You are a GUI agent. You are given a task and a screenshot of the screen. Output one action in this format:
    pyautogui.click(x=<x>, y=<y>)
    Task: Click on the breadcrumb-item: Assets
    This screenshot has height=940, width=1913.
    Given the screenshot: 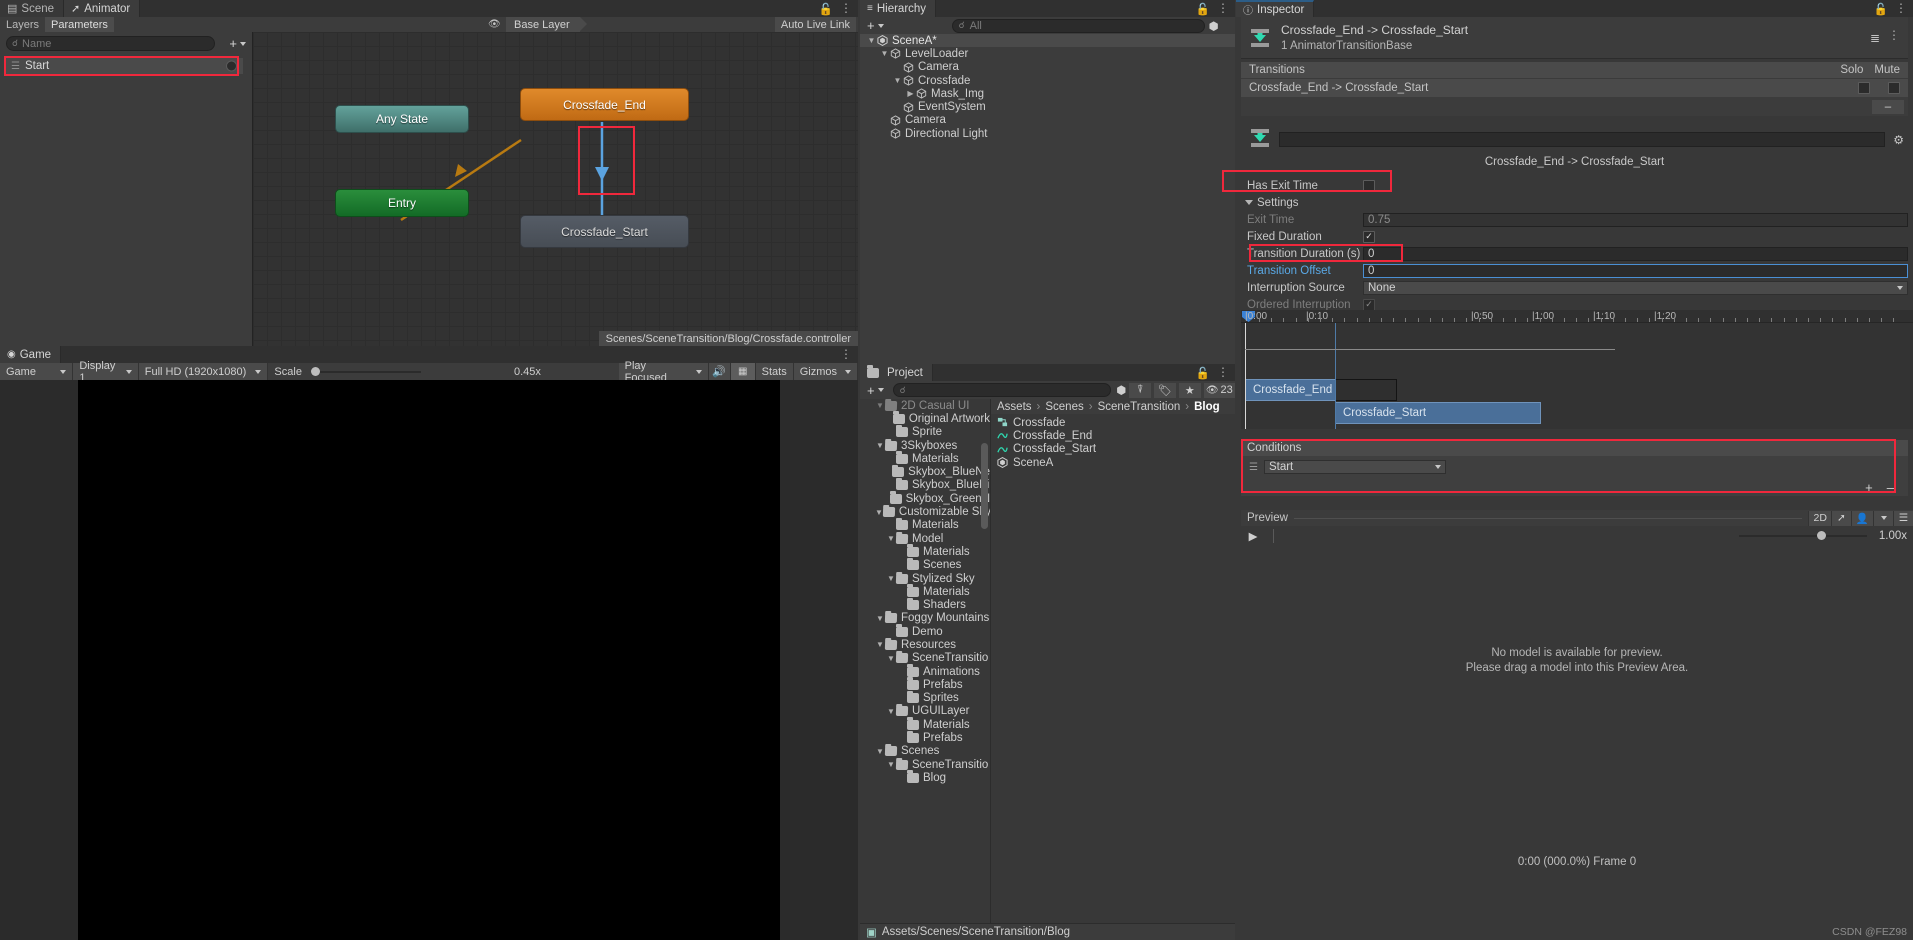 What is the action you would take?
    pyautogui.click(x=1014, y=407)
    